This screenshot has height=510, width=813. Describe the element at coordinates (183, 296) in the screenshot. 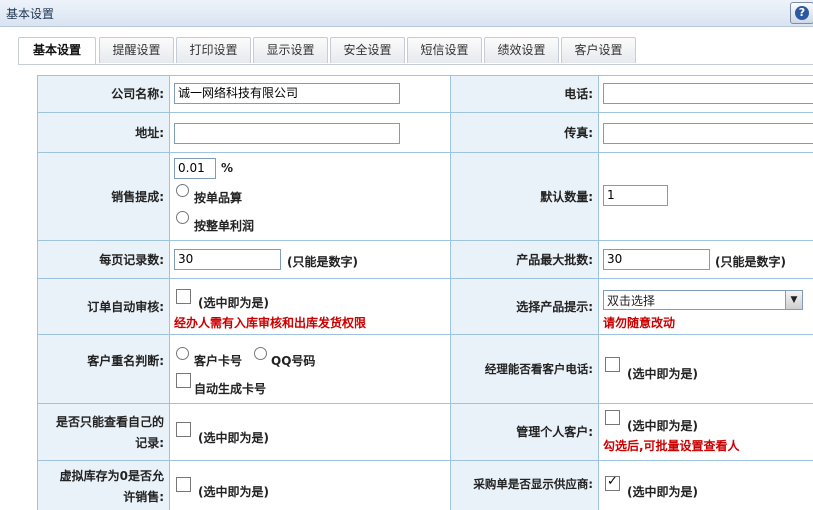

I see `auto-review-checkbox` at that location.